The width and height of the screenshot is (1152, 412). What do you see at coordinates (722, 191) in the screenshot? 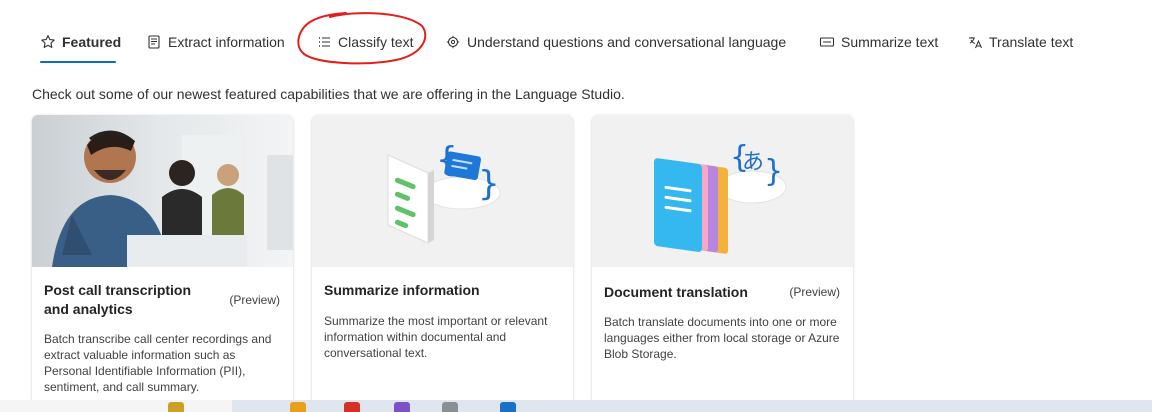
I see `translation-illustration: { あ }` at bounding box center [722, 191].